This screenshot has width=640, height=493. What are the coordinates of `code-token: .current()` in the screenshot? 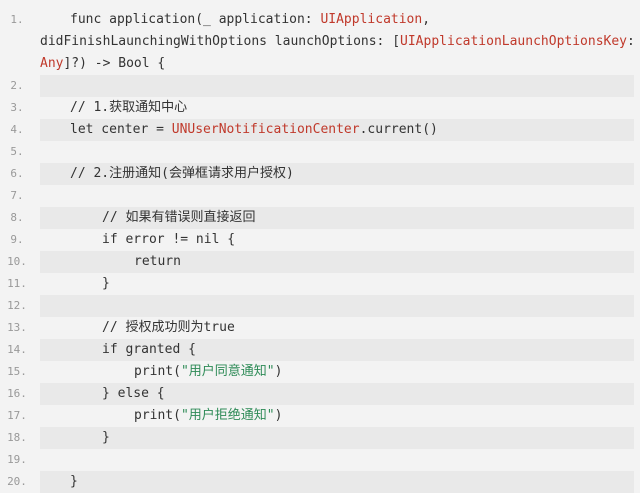 It's located at (398, 129).